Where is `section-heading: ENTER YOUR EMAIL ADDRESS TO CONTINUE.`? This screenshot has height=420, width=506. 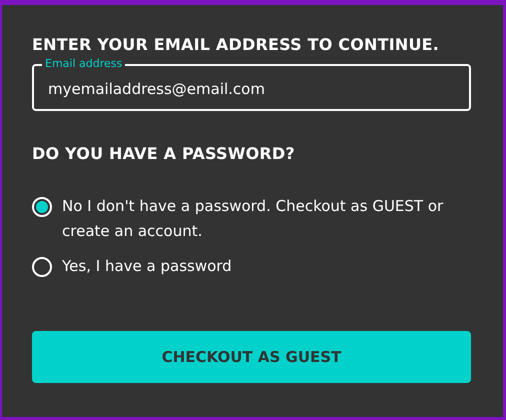
section-heading: ENTER YOUR EMAIL ADDRESS TO CONTINUE. is located at coordinates (236, 44).